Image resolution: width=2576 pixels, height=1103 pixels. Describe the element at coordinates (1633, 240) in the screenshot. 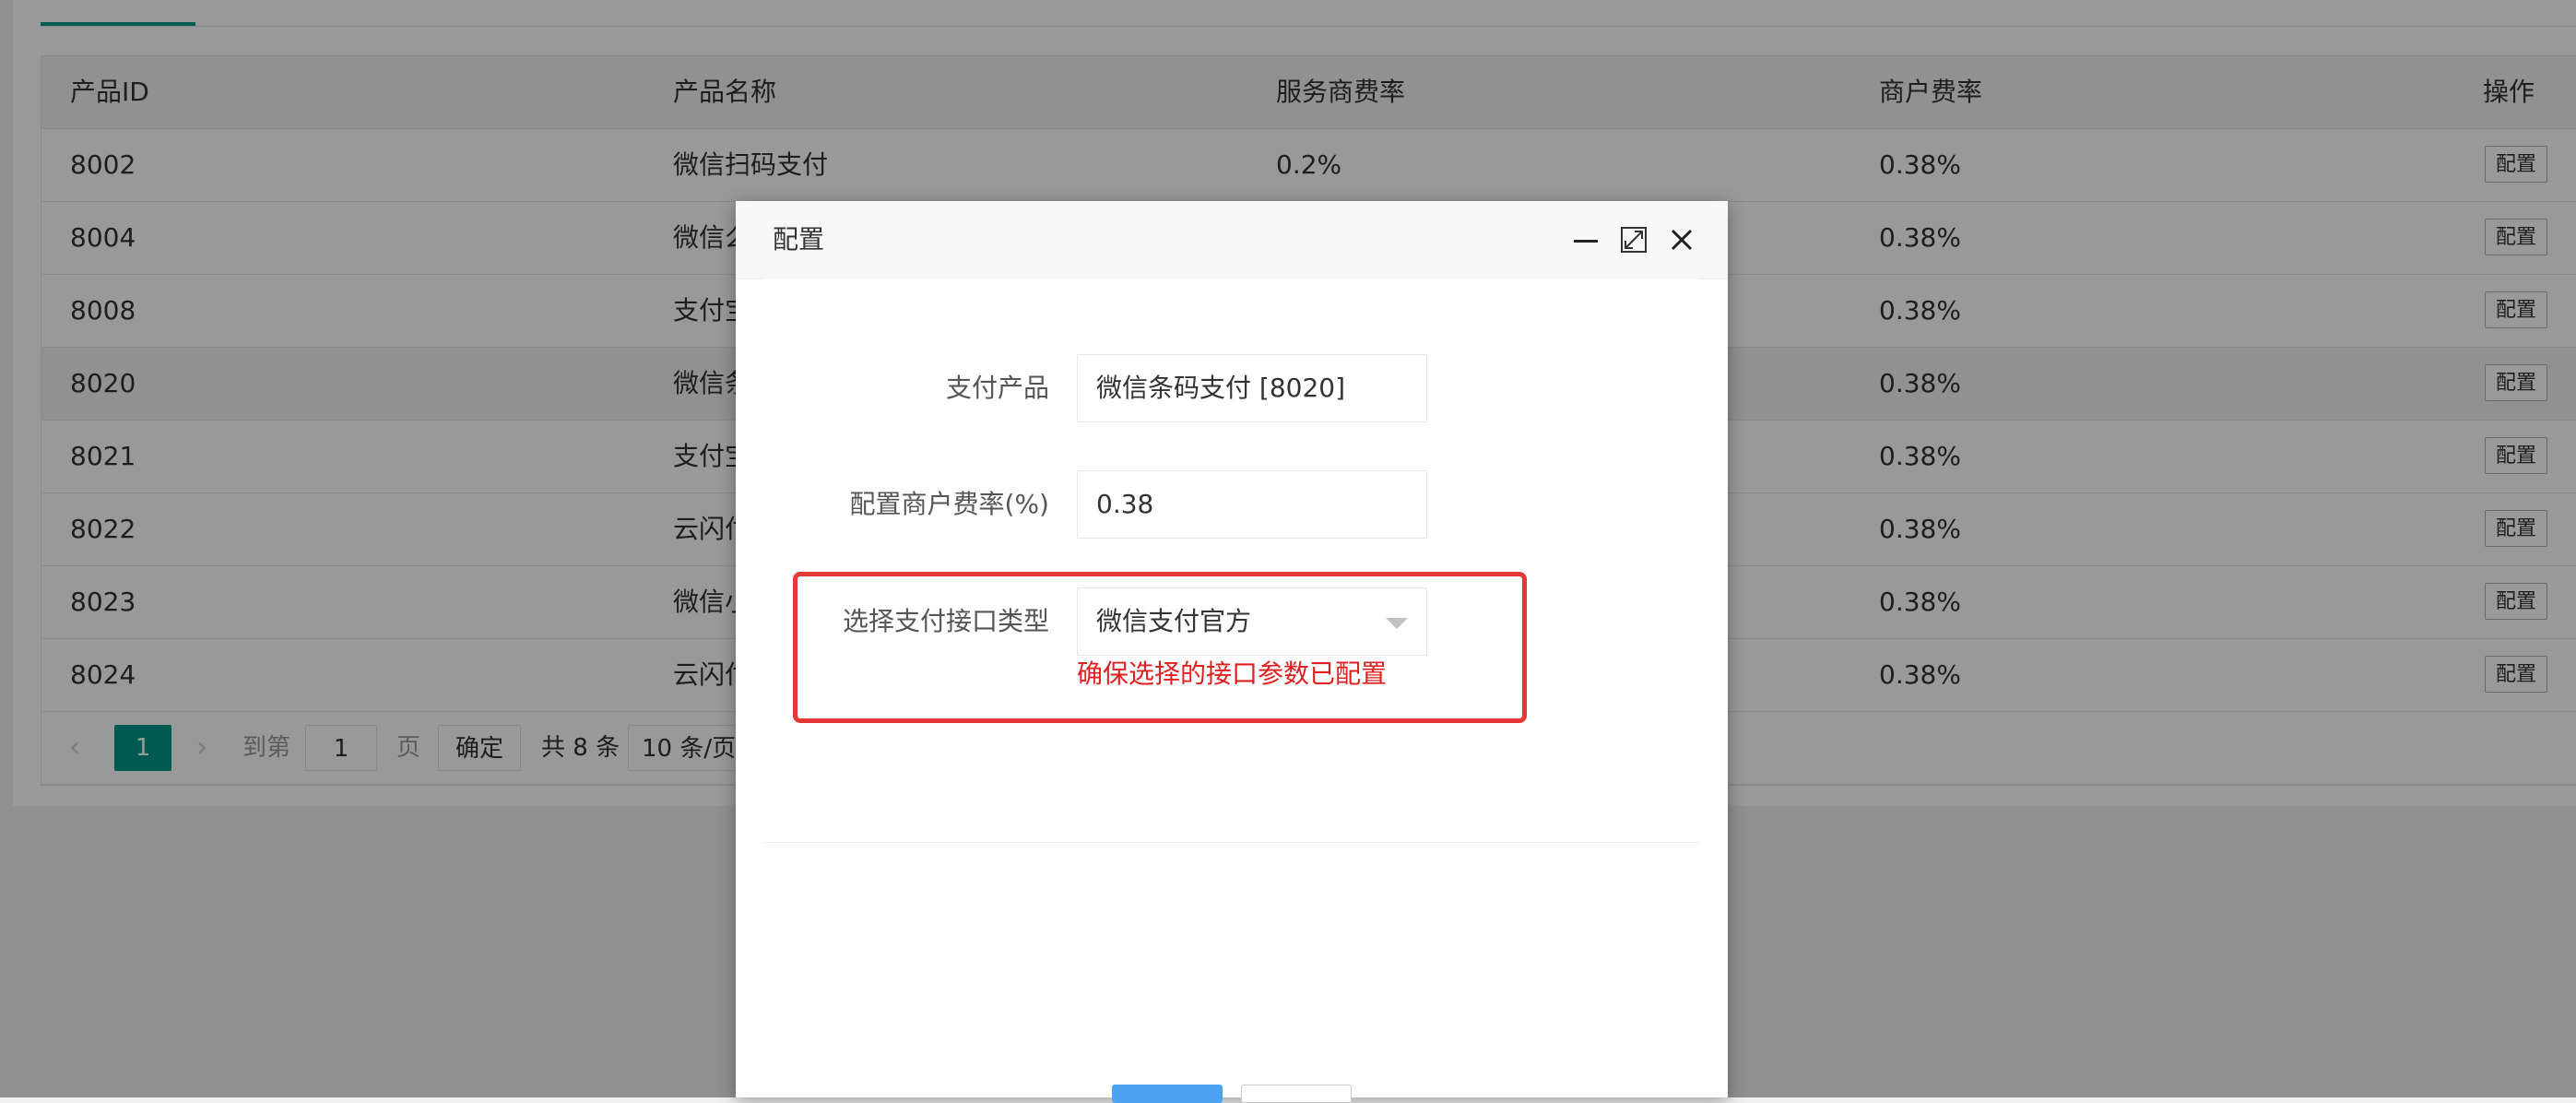

I see `maximize-icon` at that location.